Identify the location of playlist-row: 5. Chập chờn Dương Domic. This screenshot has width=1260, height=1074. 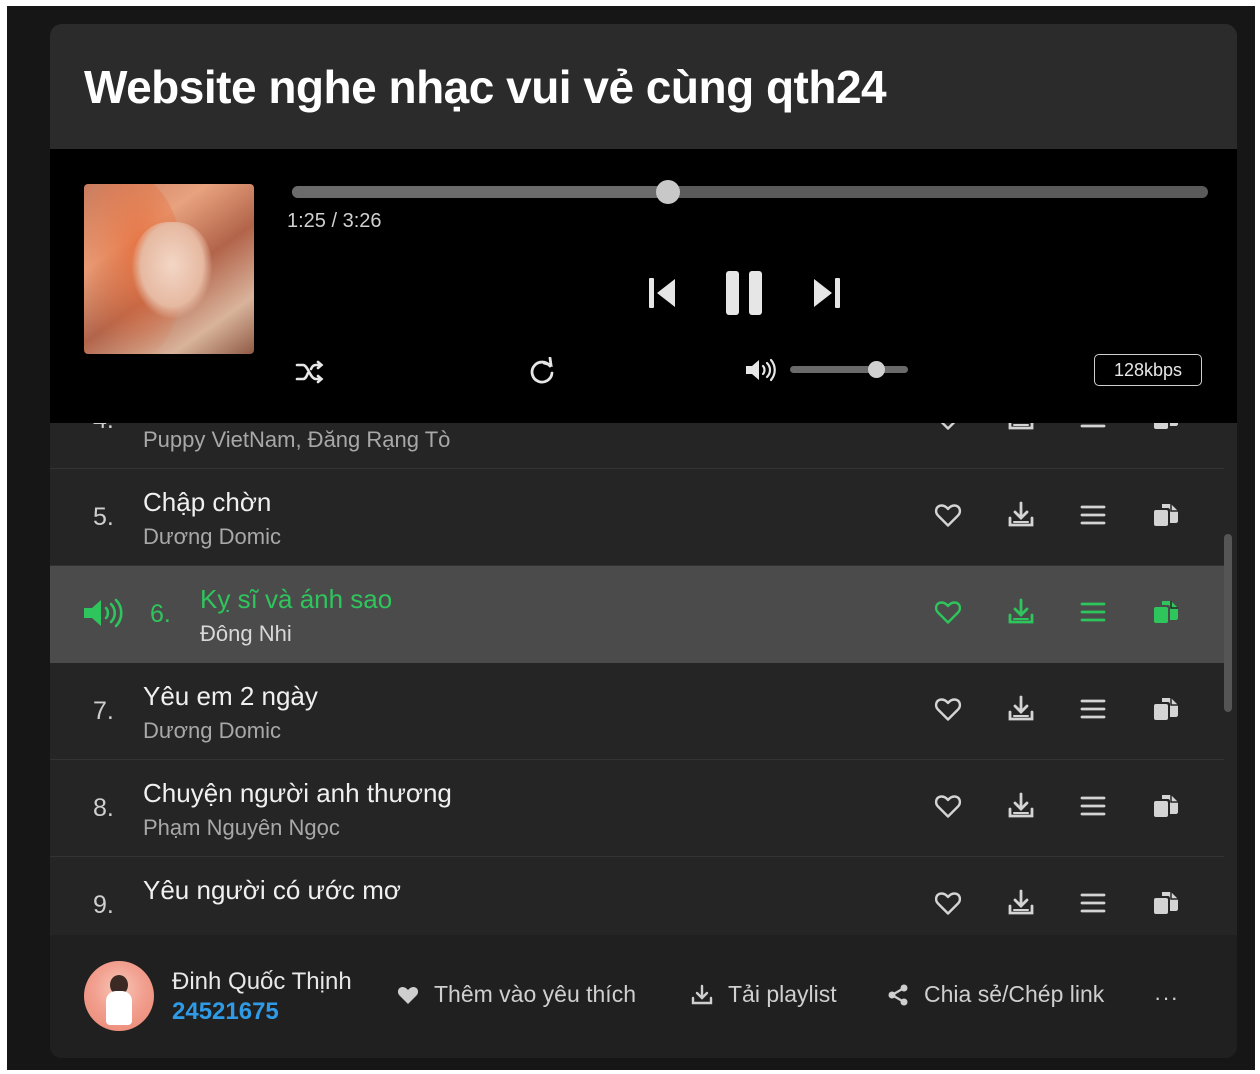
(637, 517).